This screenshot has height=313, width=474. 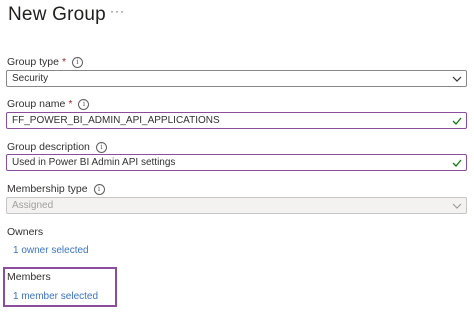 What do you see at coordinates (94, 162) in the screenshot?
I see `group-description-value: Used in Power BI Admin API settings` at bounding box center [94, 162].